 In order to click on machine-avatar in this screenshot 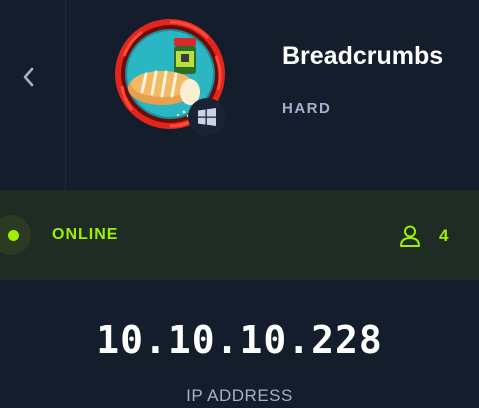, I will do `click(170, 76)`.